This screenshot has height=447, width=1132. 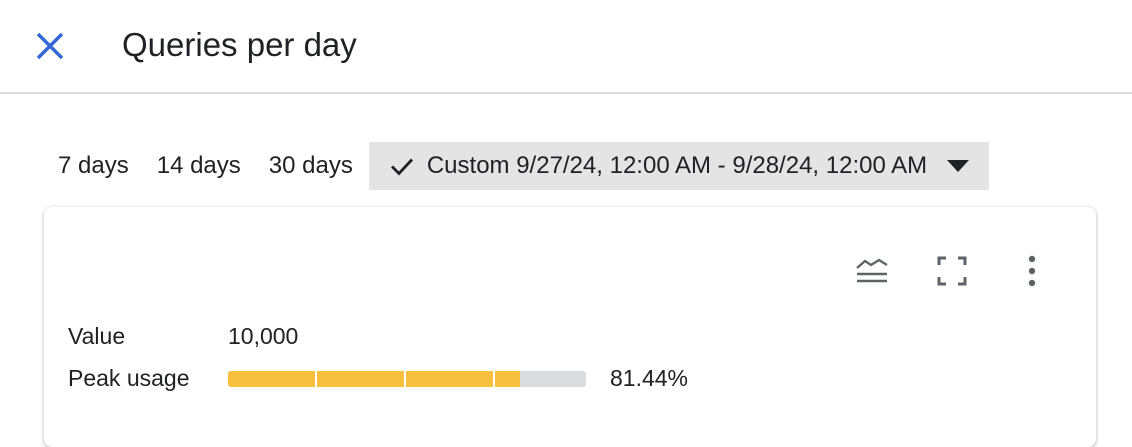 I want to click on peak-usage-bar-fill, so click(x=374, y=379).